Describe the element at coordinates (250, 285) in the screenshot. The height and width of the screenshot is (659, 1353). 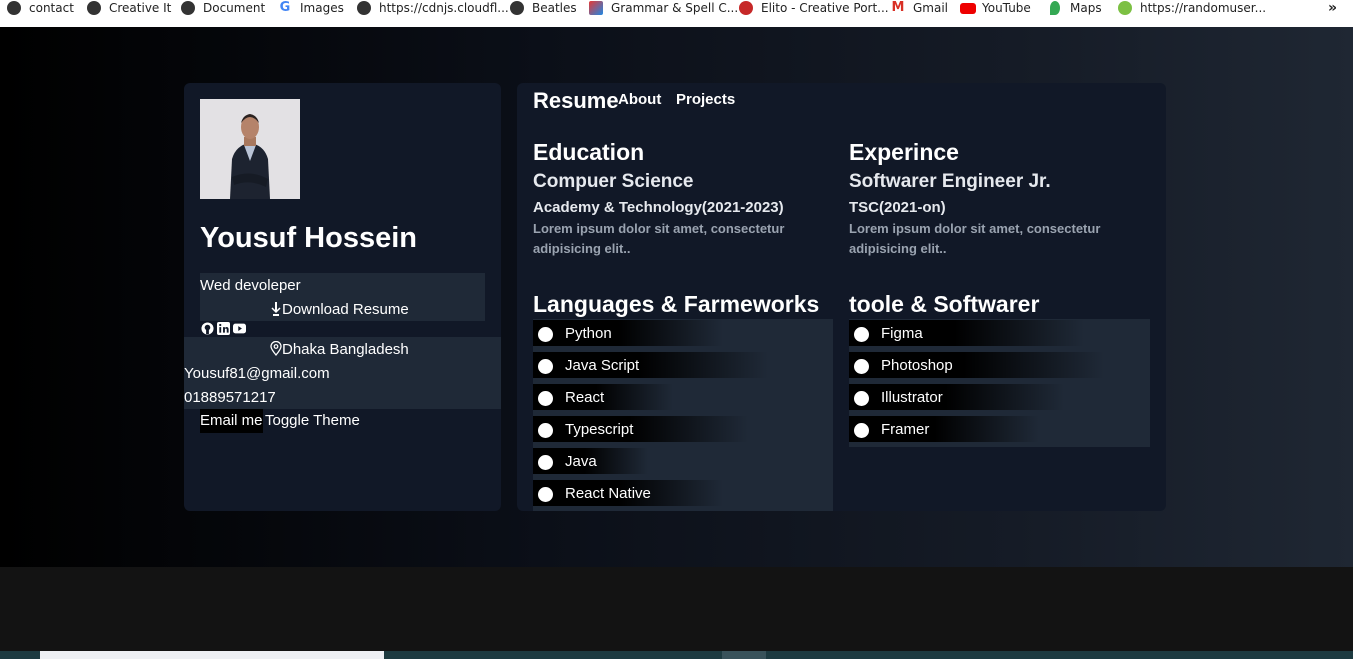
I see `profile-role: Wed devoleper` at that location.